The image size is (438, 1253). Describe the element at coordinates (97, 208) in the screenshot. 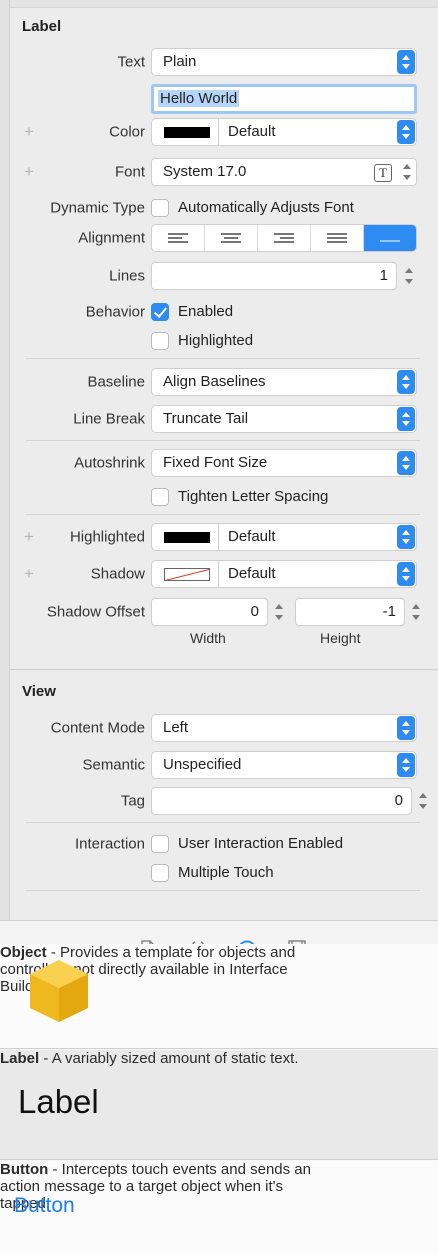

I see `dynamic-type-label: Dynamic Type` at that location.